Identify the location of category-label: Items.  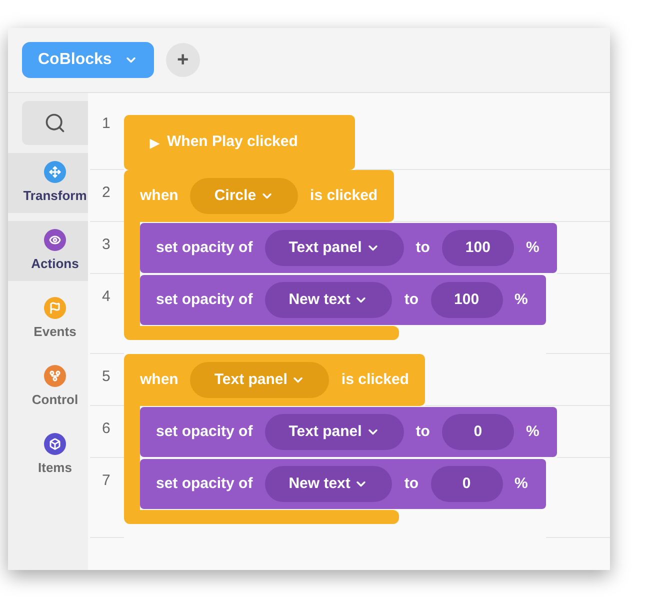
(55, 467).